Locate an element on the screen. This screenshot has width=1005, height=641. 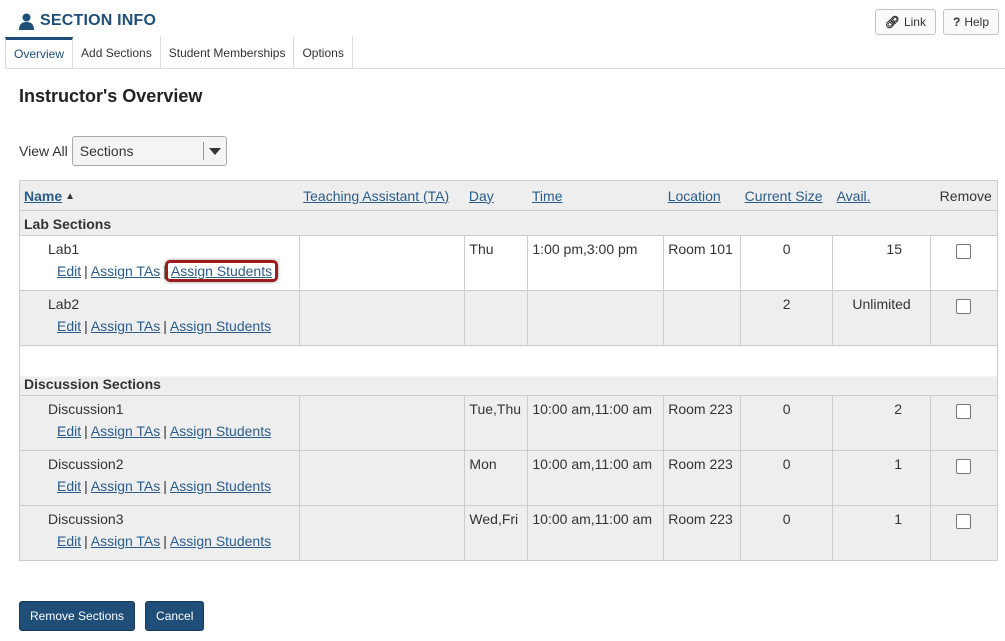
day-cell is located at coordinates (496, 318).